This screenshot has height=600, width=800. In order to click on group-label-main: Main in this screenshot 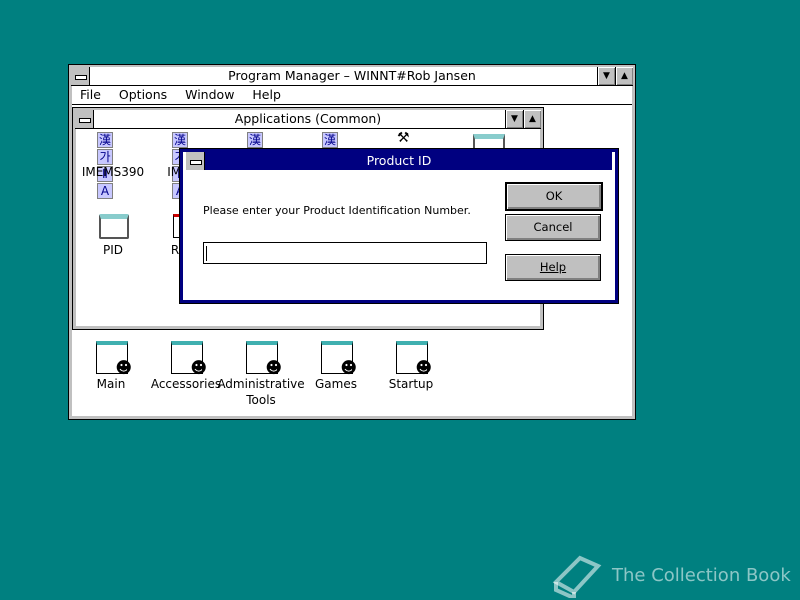, I will do `click(111, 384)`.